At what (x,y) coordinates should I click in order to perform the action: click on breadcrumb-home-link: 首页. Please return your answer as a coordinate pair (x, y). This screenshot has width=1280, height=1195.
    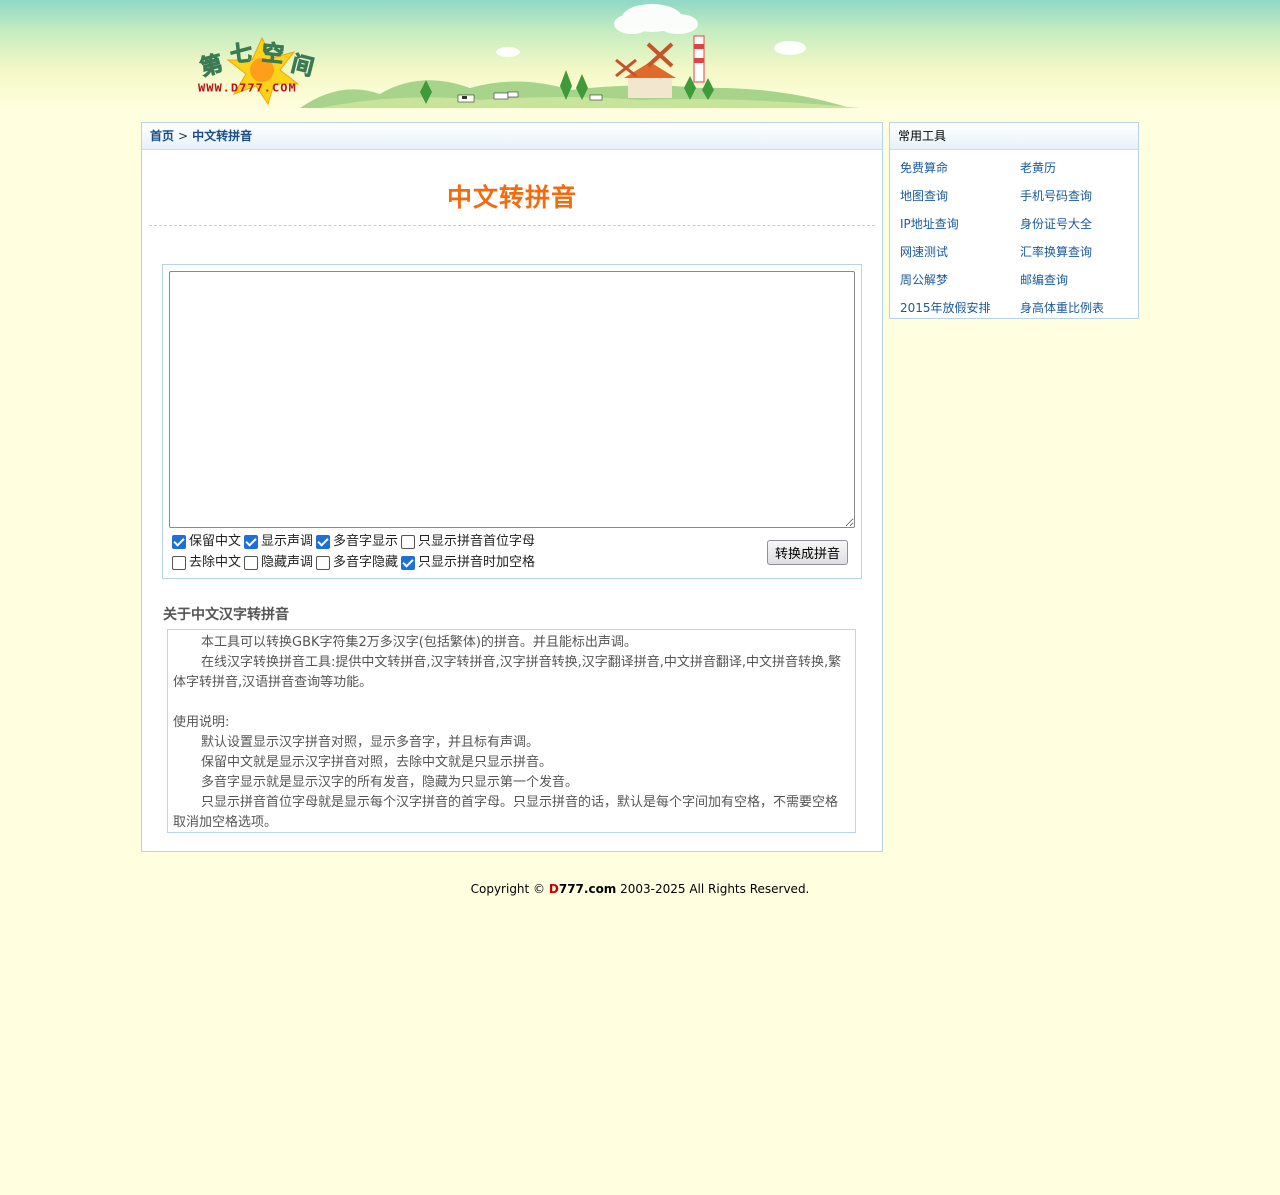
    Looking at the image, I should click on (162, 136).